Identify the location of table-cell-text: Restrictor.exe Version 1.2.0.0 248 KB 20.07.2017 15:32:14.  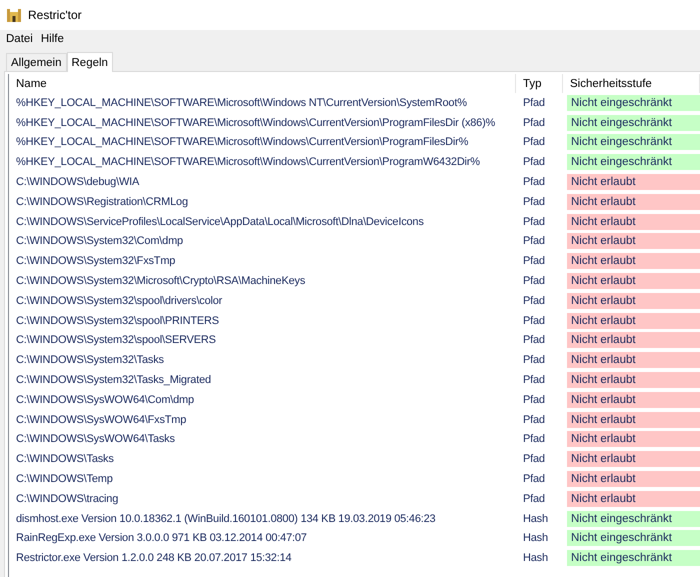
(153, 558).